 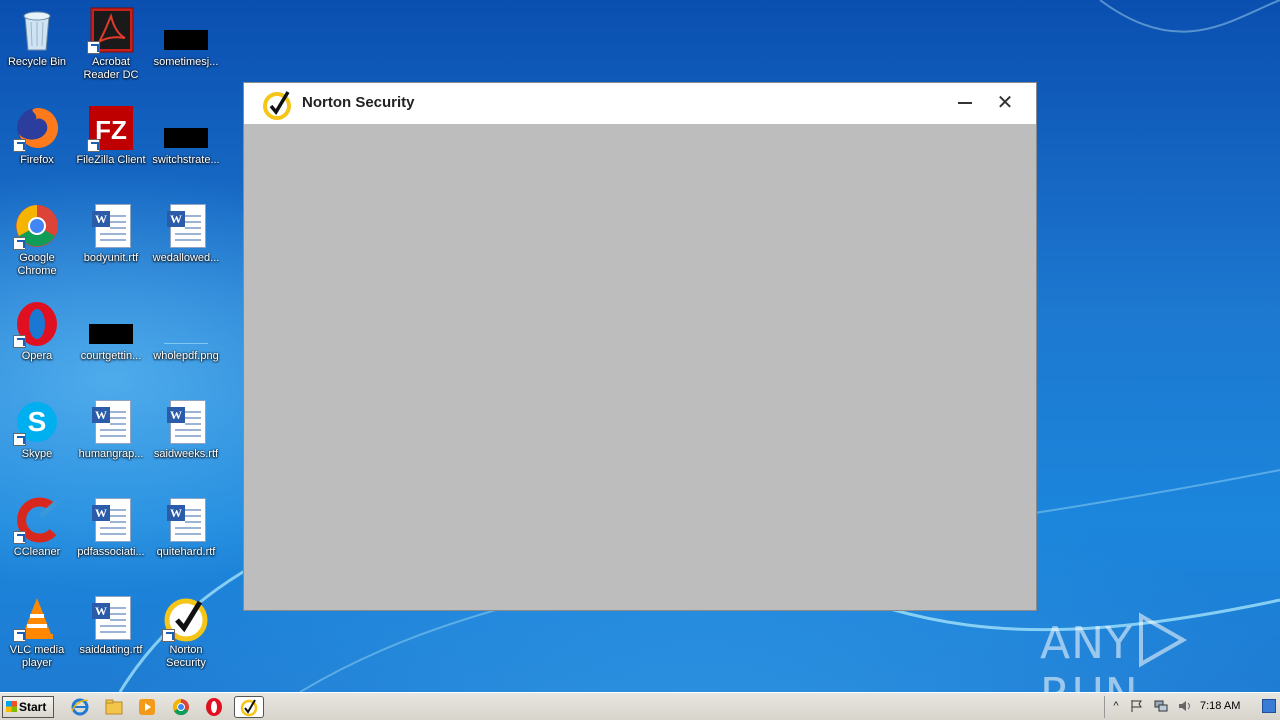 I want to click on desktop-icon-label: Skype, so click(x=37, y=454).